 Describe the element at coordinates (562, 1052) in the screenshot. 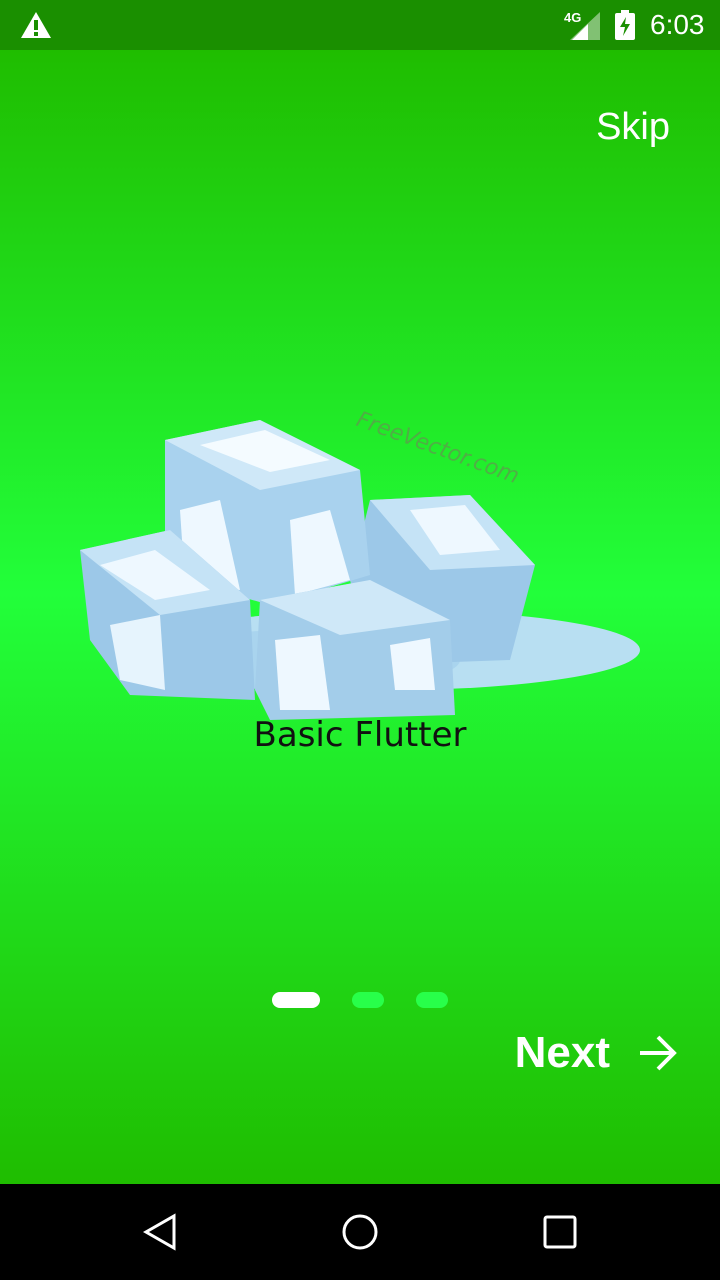

I see `next-label: Next` at that location.